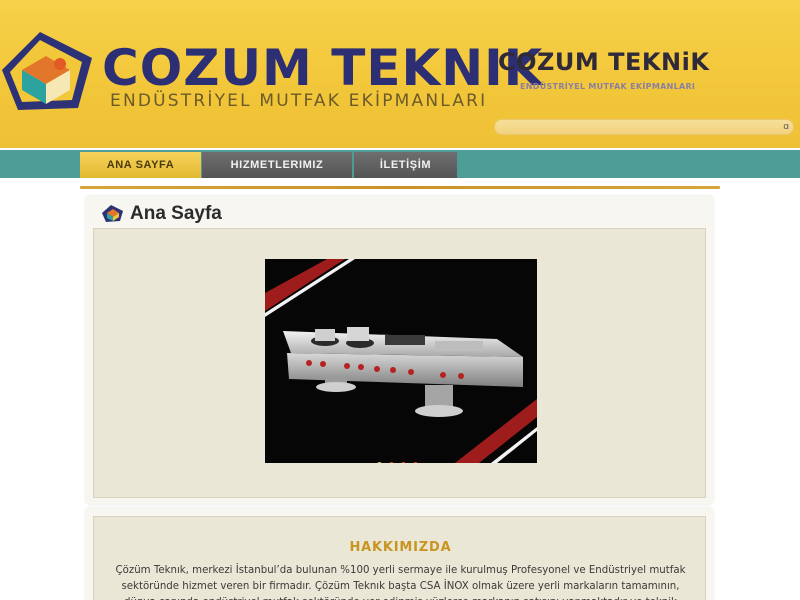 The image size is (800, 600). Describe the element at coordinates (401, 458) in the screenshot. I see `slider-dots` at that location.